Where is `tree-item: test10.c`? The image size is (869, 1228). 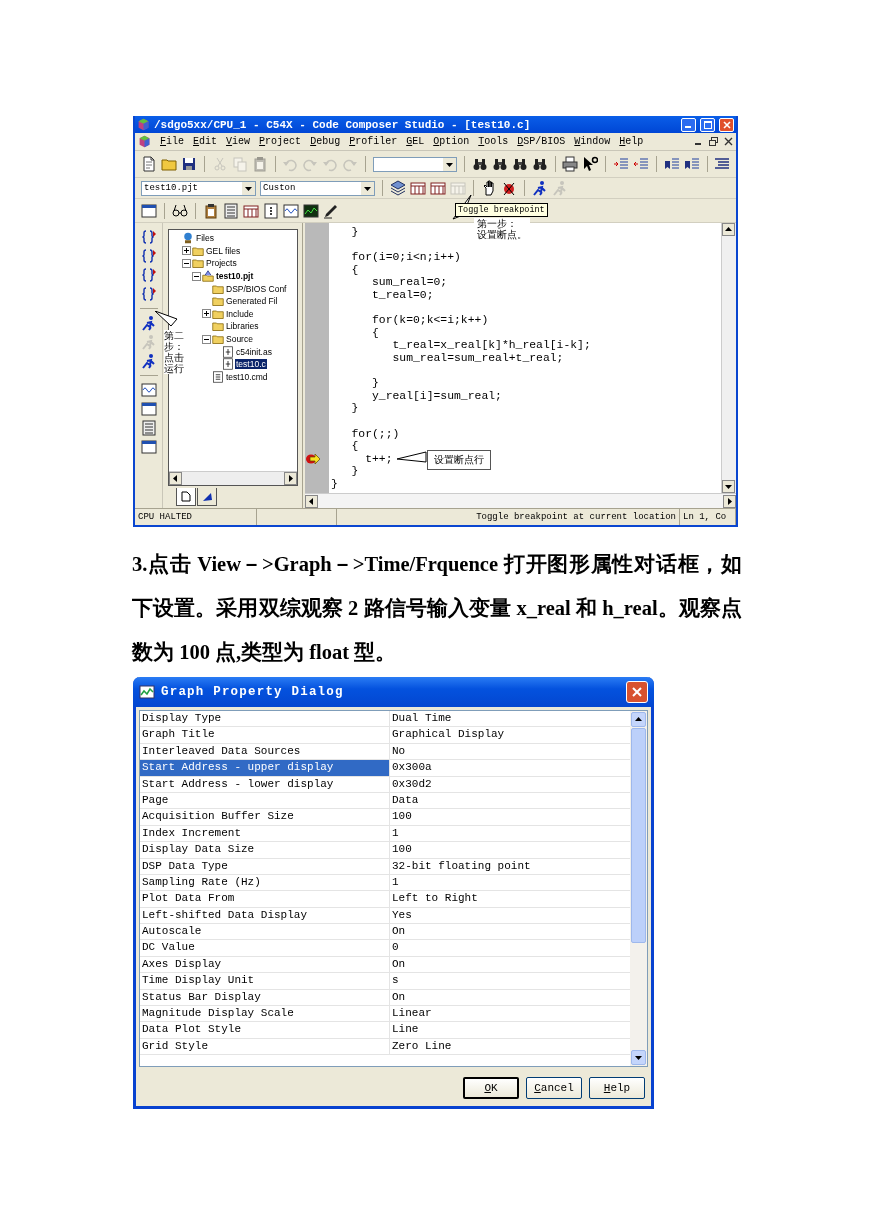
tree-item: test10.c is located at coordinates (251, 364).